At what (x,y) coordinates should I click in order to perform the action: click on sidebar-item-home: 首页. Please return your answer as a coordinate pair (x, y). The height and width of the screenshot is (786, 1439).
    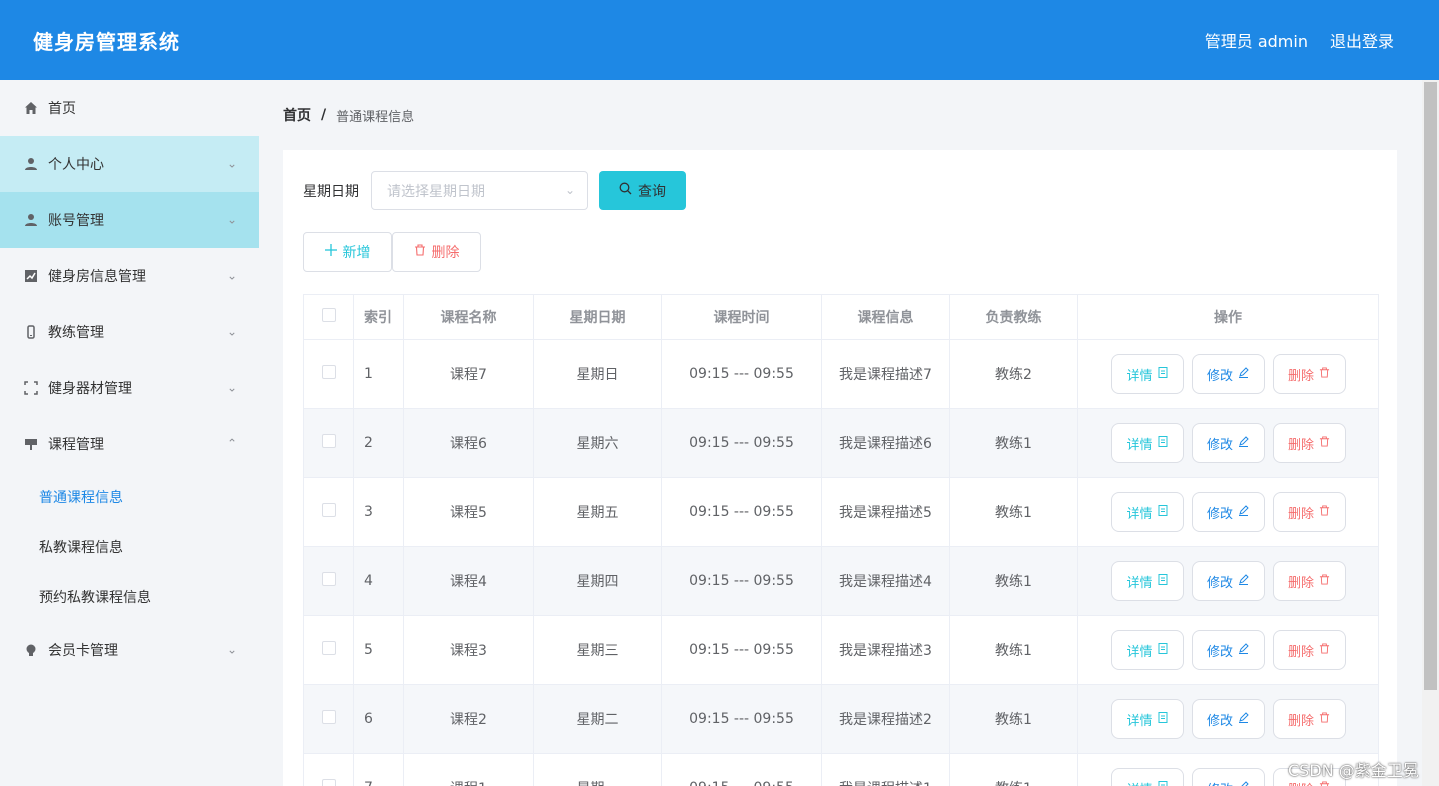
    Looking at the image, I should click on (129, 108).